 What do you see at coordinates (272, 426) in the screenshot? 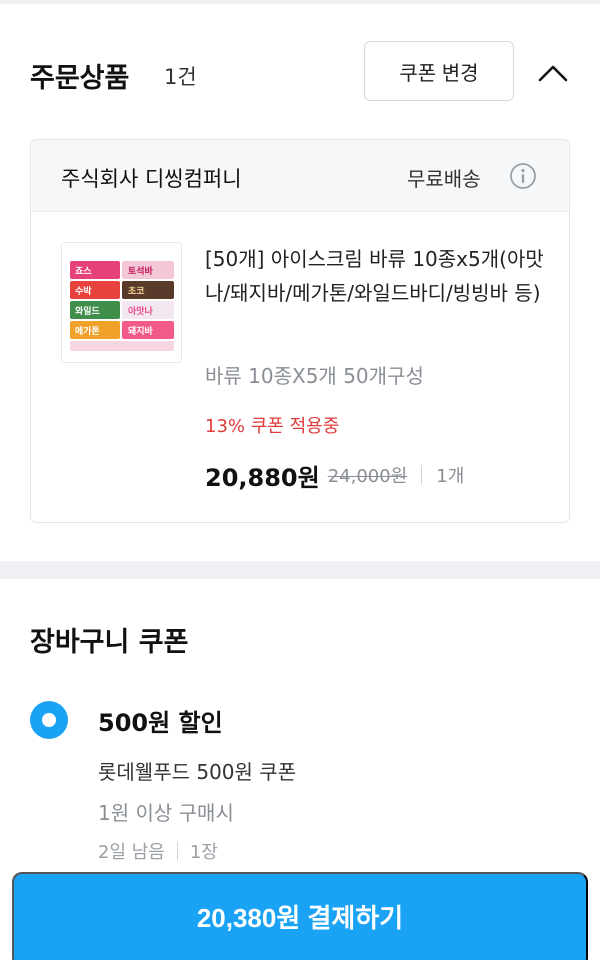
I see `coupon-applied-label: 13% 쿠폰 적용중` at bounding box center [272, 426].